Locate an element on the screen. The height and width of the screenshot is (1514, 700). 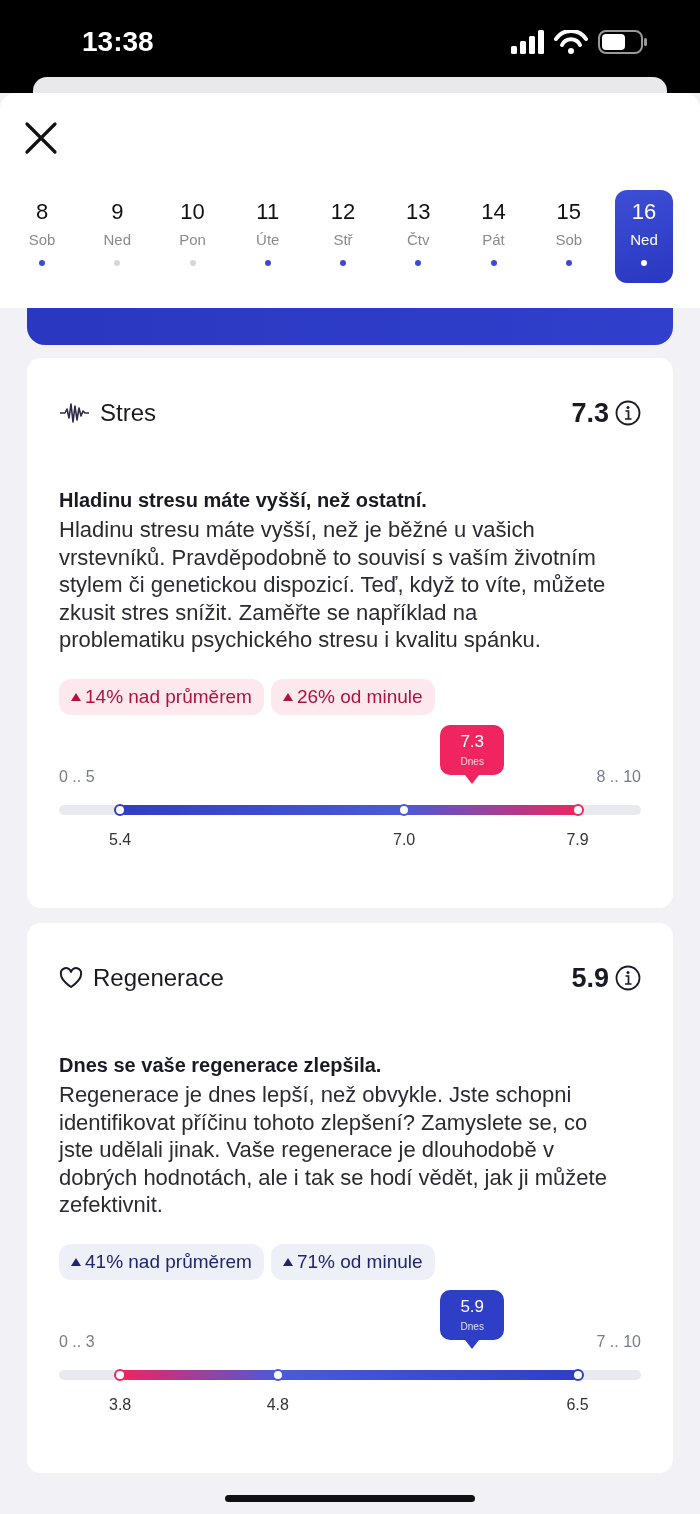
range-value-label: 6.5 is located at coordinates (577, 1404).